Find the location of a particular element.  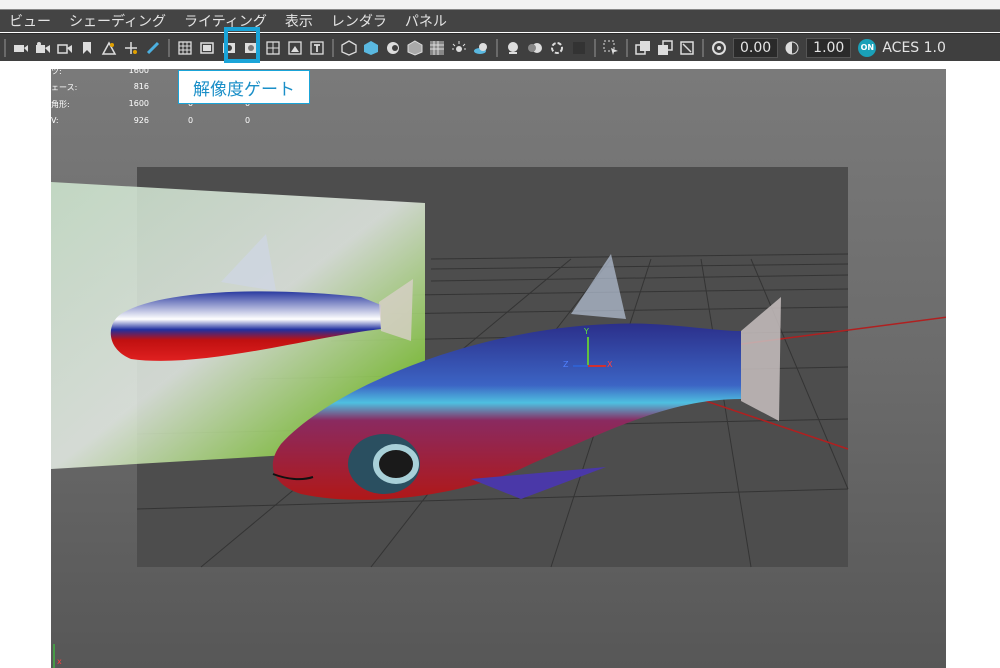

use-all-lights-icon is located at coordinates (459, 48).